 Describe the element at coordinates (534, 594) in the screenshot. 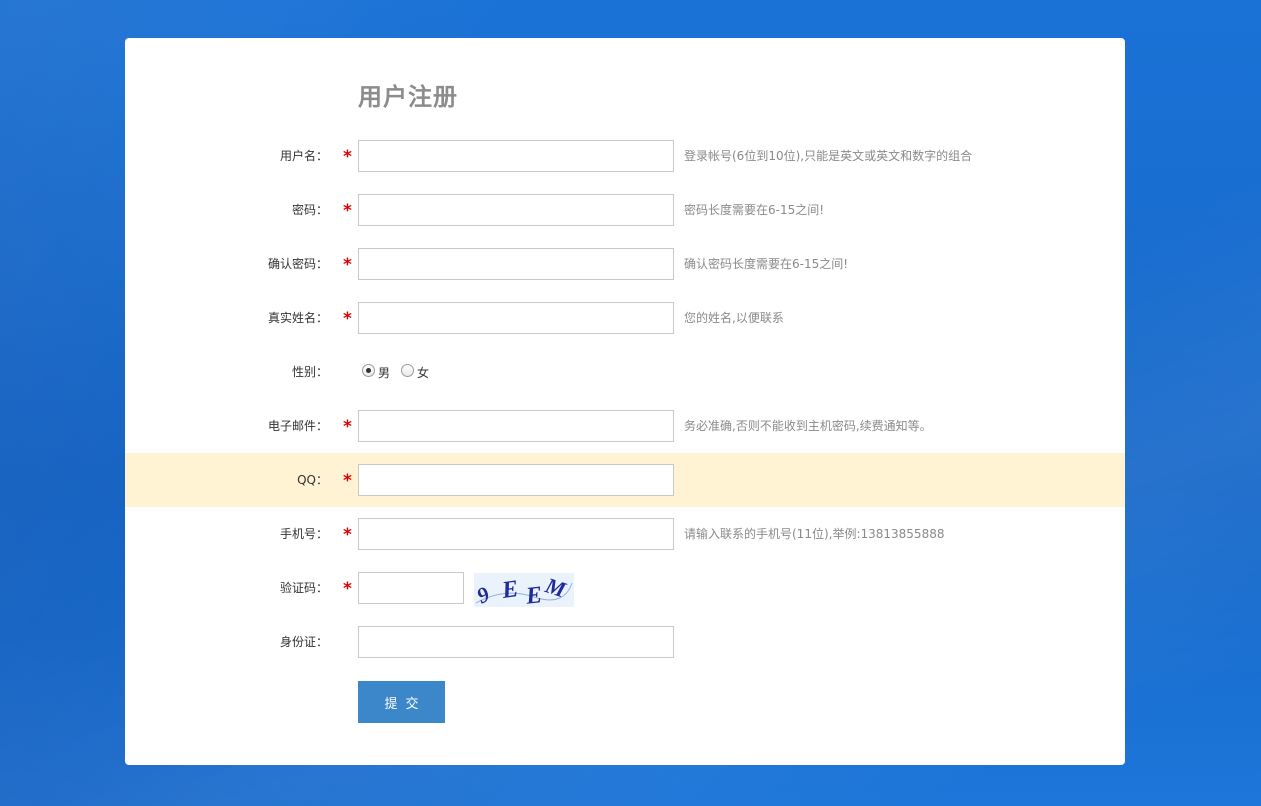

I see `captcha-char-3: E` at that location.